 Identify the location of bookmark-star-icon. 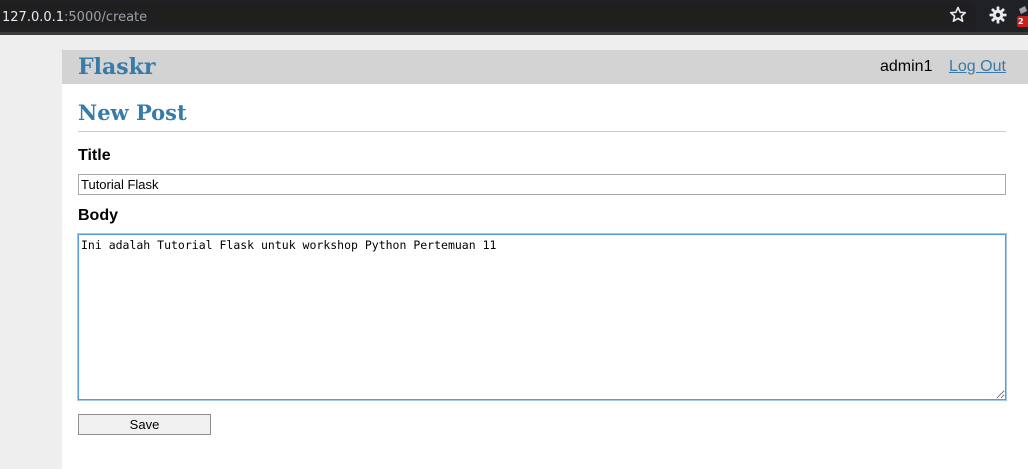
(958, 15).